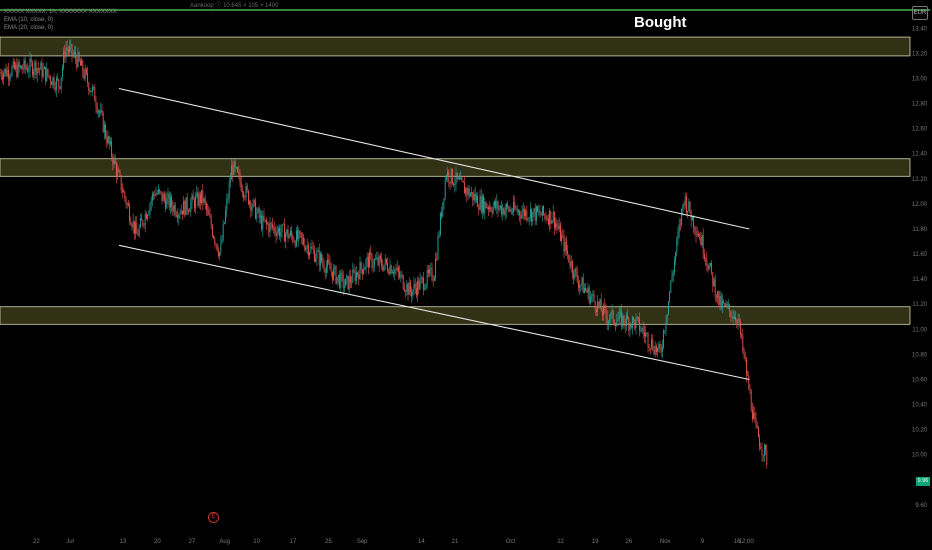 Image resolution: width=932 pixels, height=550 pixels. What do you see at coordinates (455, 46) in the screenshot?
I see `zone-top` at bounding box center [455, 46].